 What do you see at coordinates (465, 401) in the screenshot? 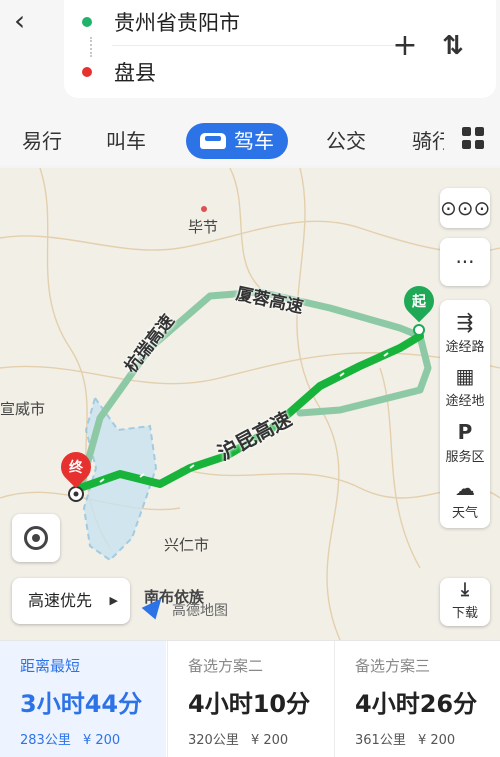
I see `waypoint-place-label: 途经地` at bounding box center [465, 401].